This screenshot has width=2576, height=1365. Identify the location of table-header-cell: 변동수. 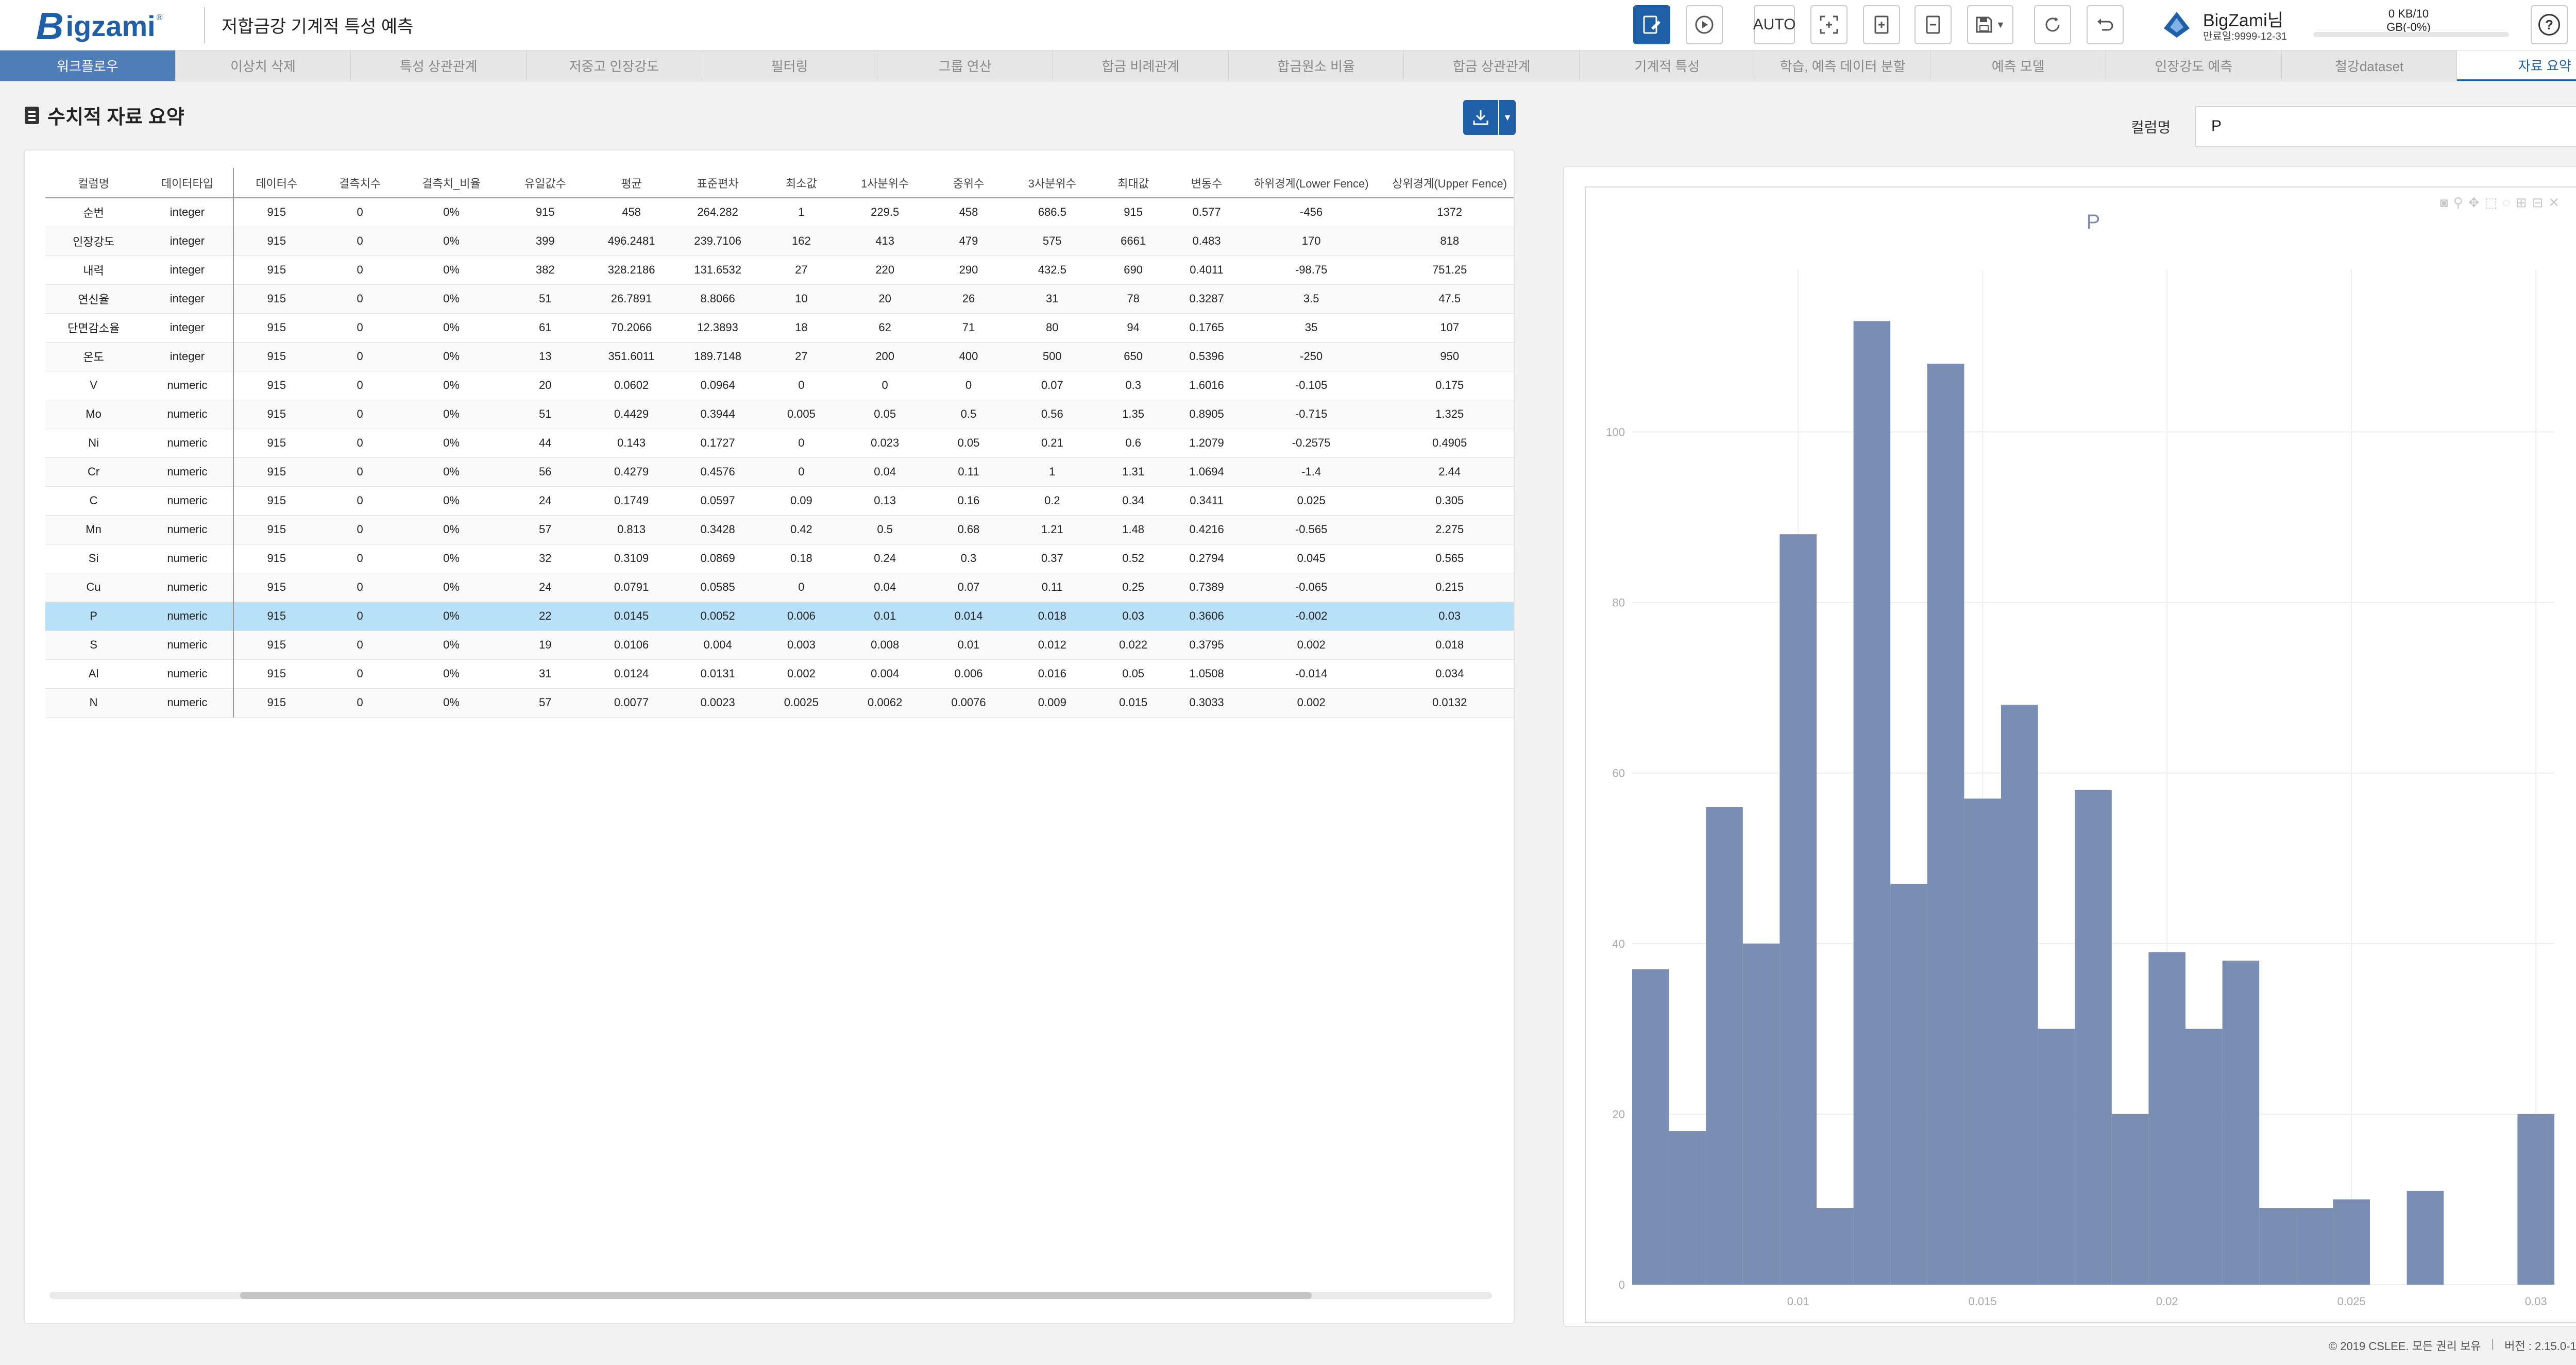
(1206, 183).